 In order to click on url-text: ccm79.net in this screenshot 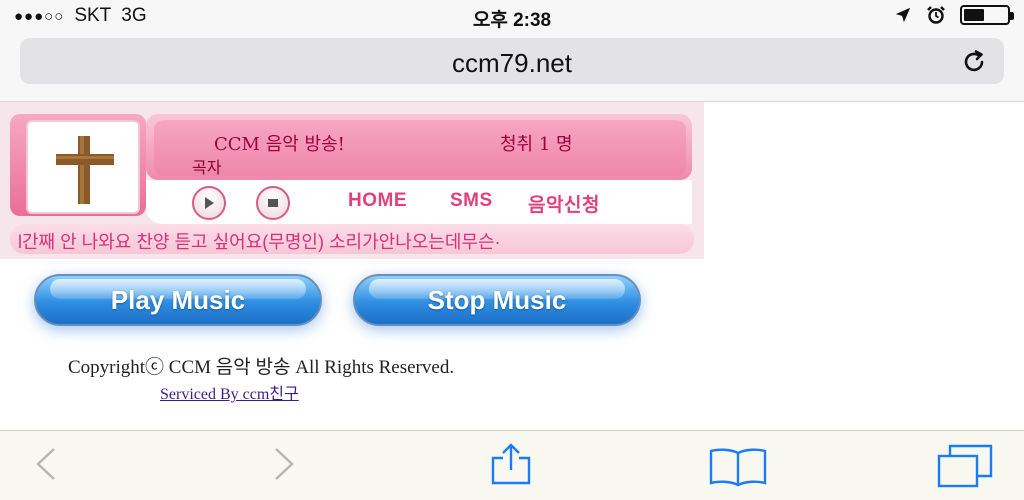, I will do `click(512, 63)`.